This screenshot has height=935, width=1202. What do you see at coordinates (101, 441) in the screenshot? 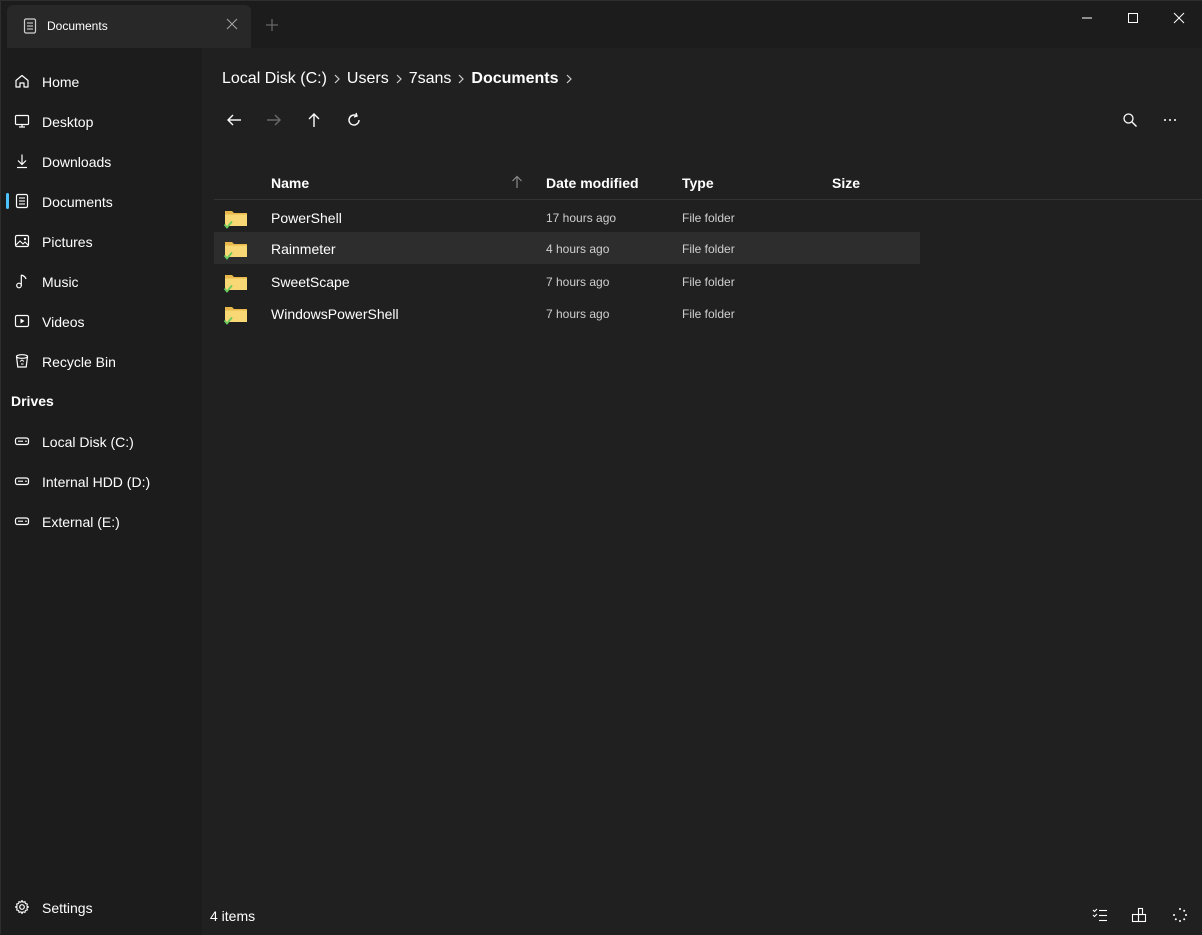
I see `sidebar-item-drive-c: Local Disk (C:)` at bounding box center [101, 441].